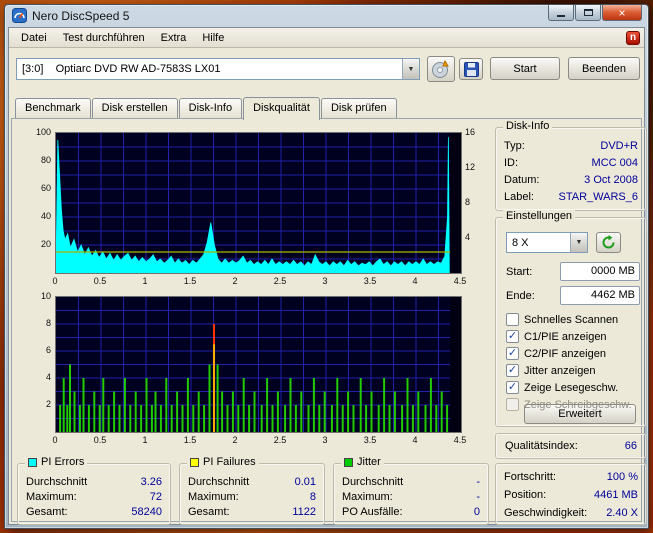 Image resolution: width=653 pixels, height=533 pixels. What do you see at coordinates (304, 512) in the screenshot?
I see `stat-value: 1122` at bounding box center [304, 512].